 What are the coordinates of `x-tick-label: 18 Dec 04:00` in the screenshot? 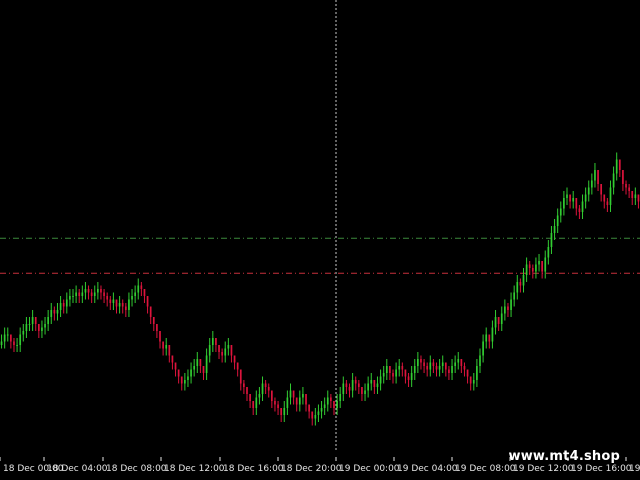 It's located at (77, 469).